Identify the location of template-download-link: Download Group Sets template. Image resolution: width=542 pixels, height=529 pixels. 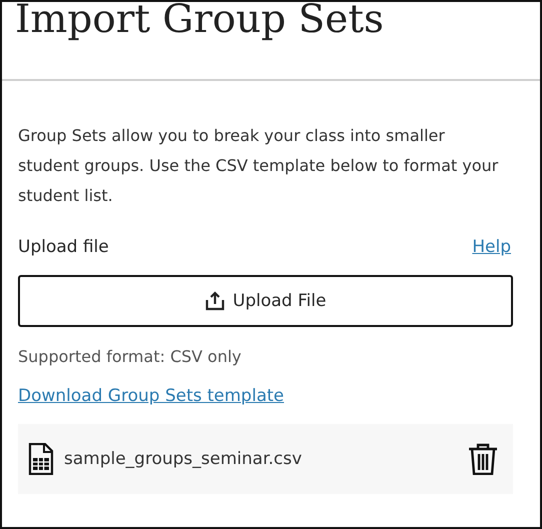
(151, 396).